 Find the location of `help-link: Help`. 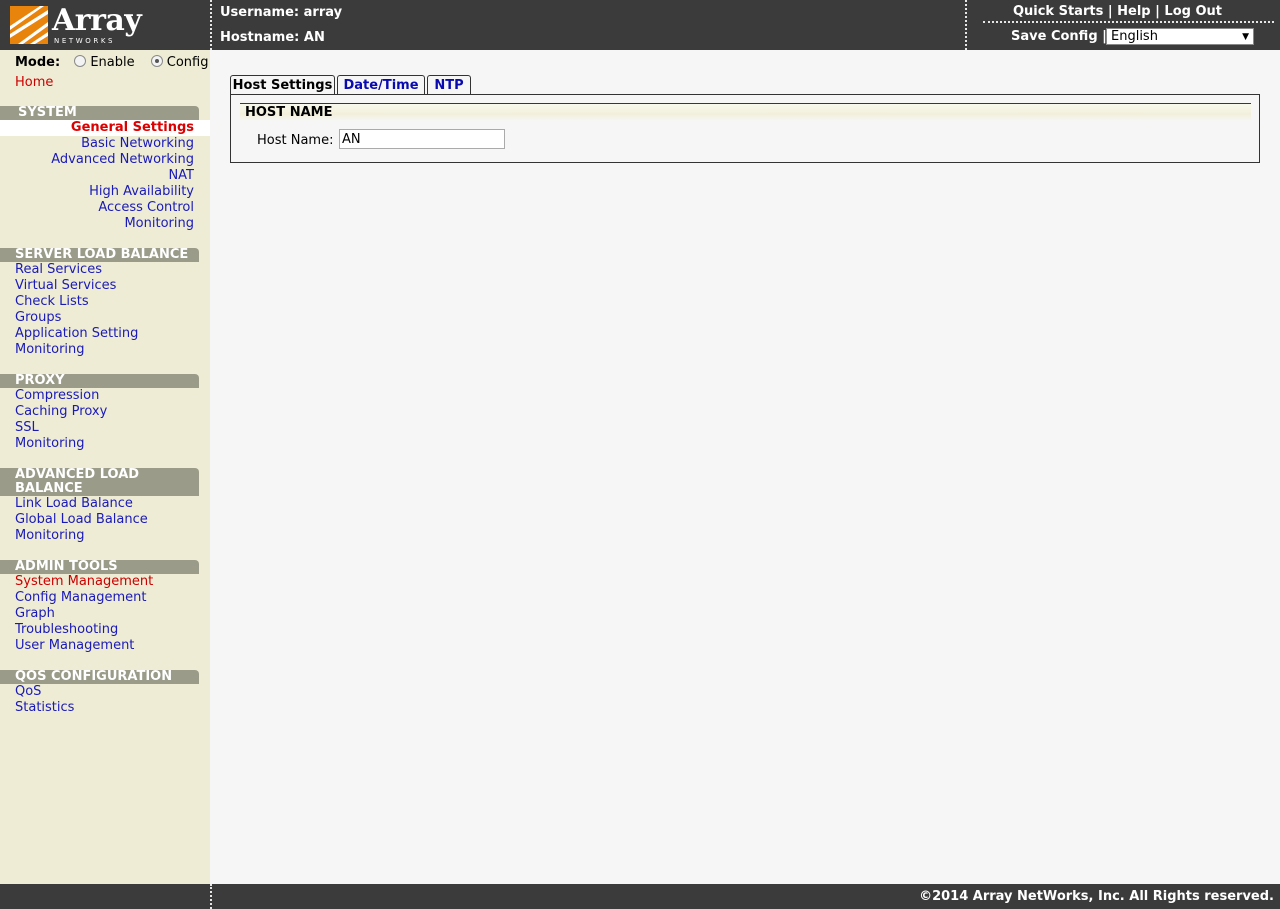

help-link: Help is located at coordinates (1133, 11).